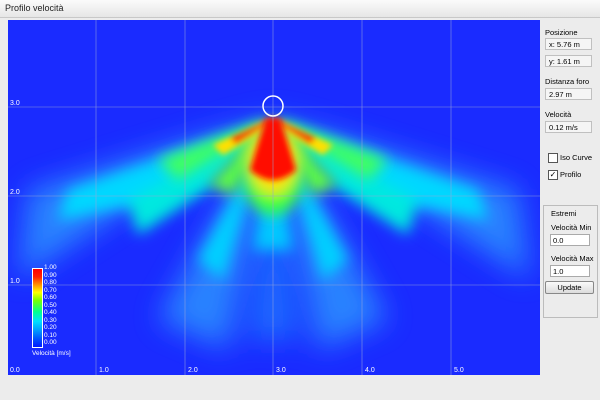  What do you see at coordinates (572, 258) in the screenshot?
I see `velocita-max-label: Velocità Max` at bounding box center [572, 258].